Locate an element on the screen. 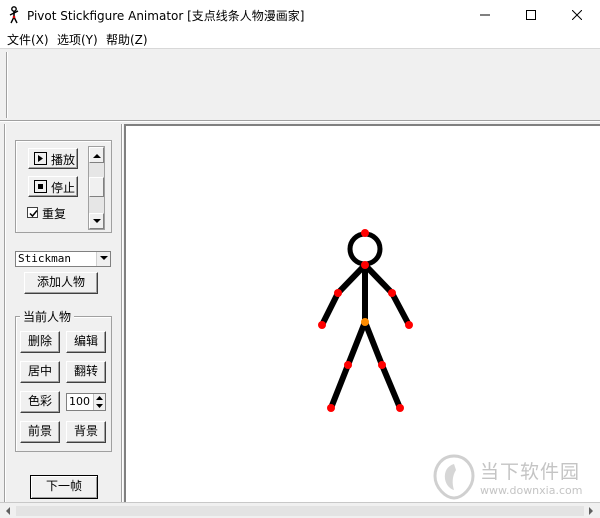 Image resolution: width=600 pixels, height=518 pixels. stickfigure-left-upper-arm is located at coordinates (351, 279).